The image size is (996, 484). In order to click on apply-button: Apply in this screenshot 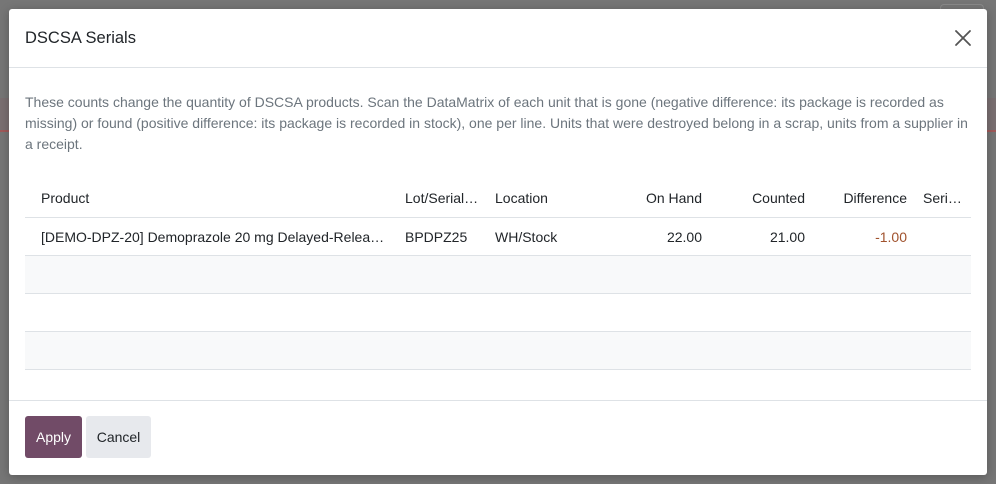, I will do `click(53, 437)`.